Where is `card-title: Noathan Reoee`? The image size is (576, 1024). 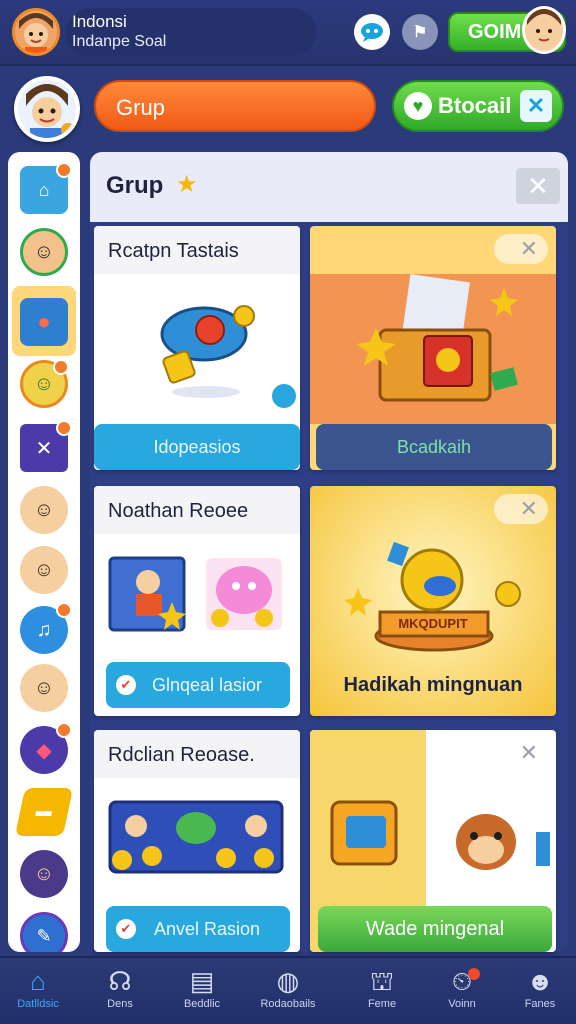
card-title: Noathan Reoee is located at coordinates (178, 511).